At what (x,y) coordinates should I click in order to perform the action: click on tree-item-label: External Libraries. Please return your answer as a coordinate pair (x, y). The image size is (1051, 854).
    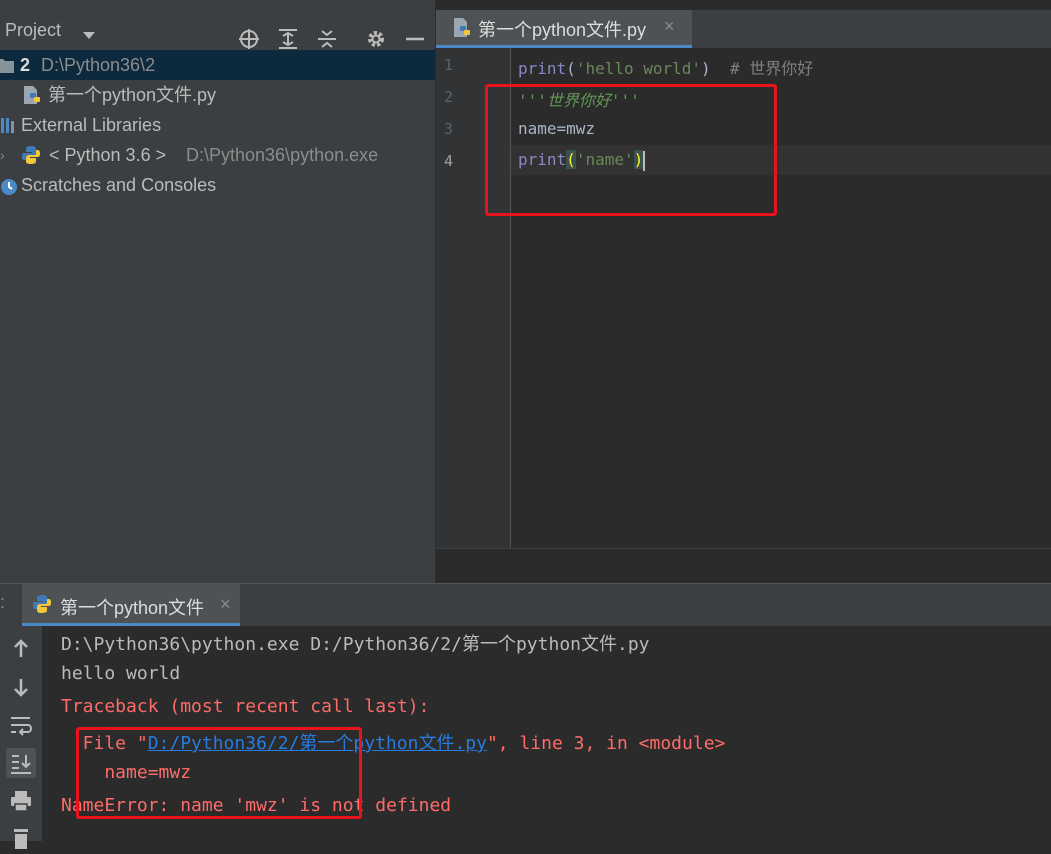
    Looking at the image, I should click on (91, 125).